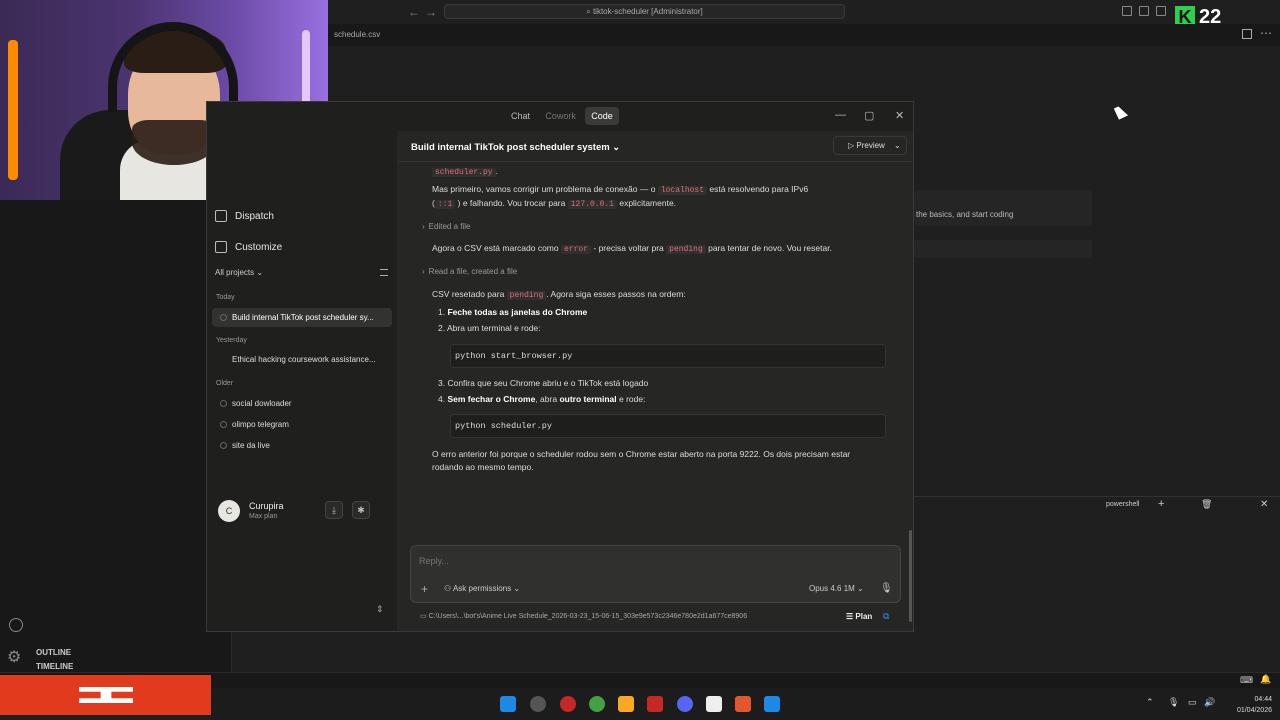 The image size is (1280, 720). Describe the element at coordinates (54, 666) in the screenshot. I see `timeline-section: TIMELINE` at that location.